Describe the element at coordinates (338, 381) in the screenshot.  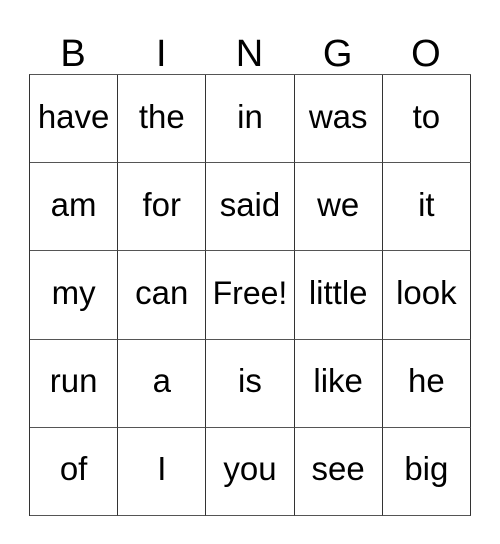
I see `bingo-cell-label: like` at that location.